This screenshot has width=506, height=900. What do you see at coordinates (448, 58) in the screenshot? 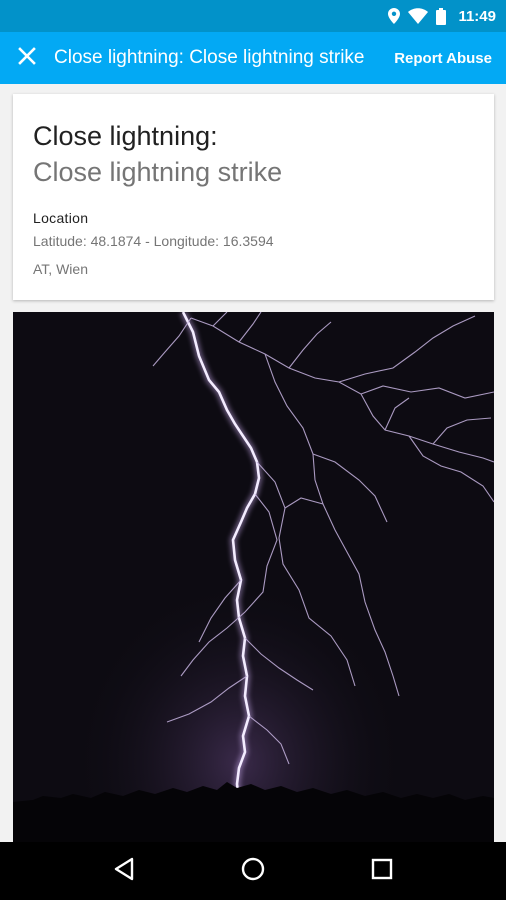
I see `report-abuse-button: Report Abuse` at bounding box center [448, 58].